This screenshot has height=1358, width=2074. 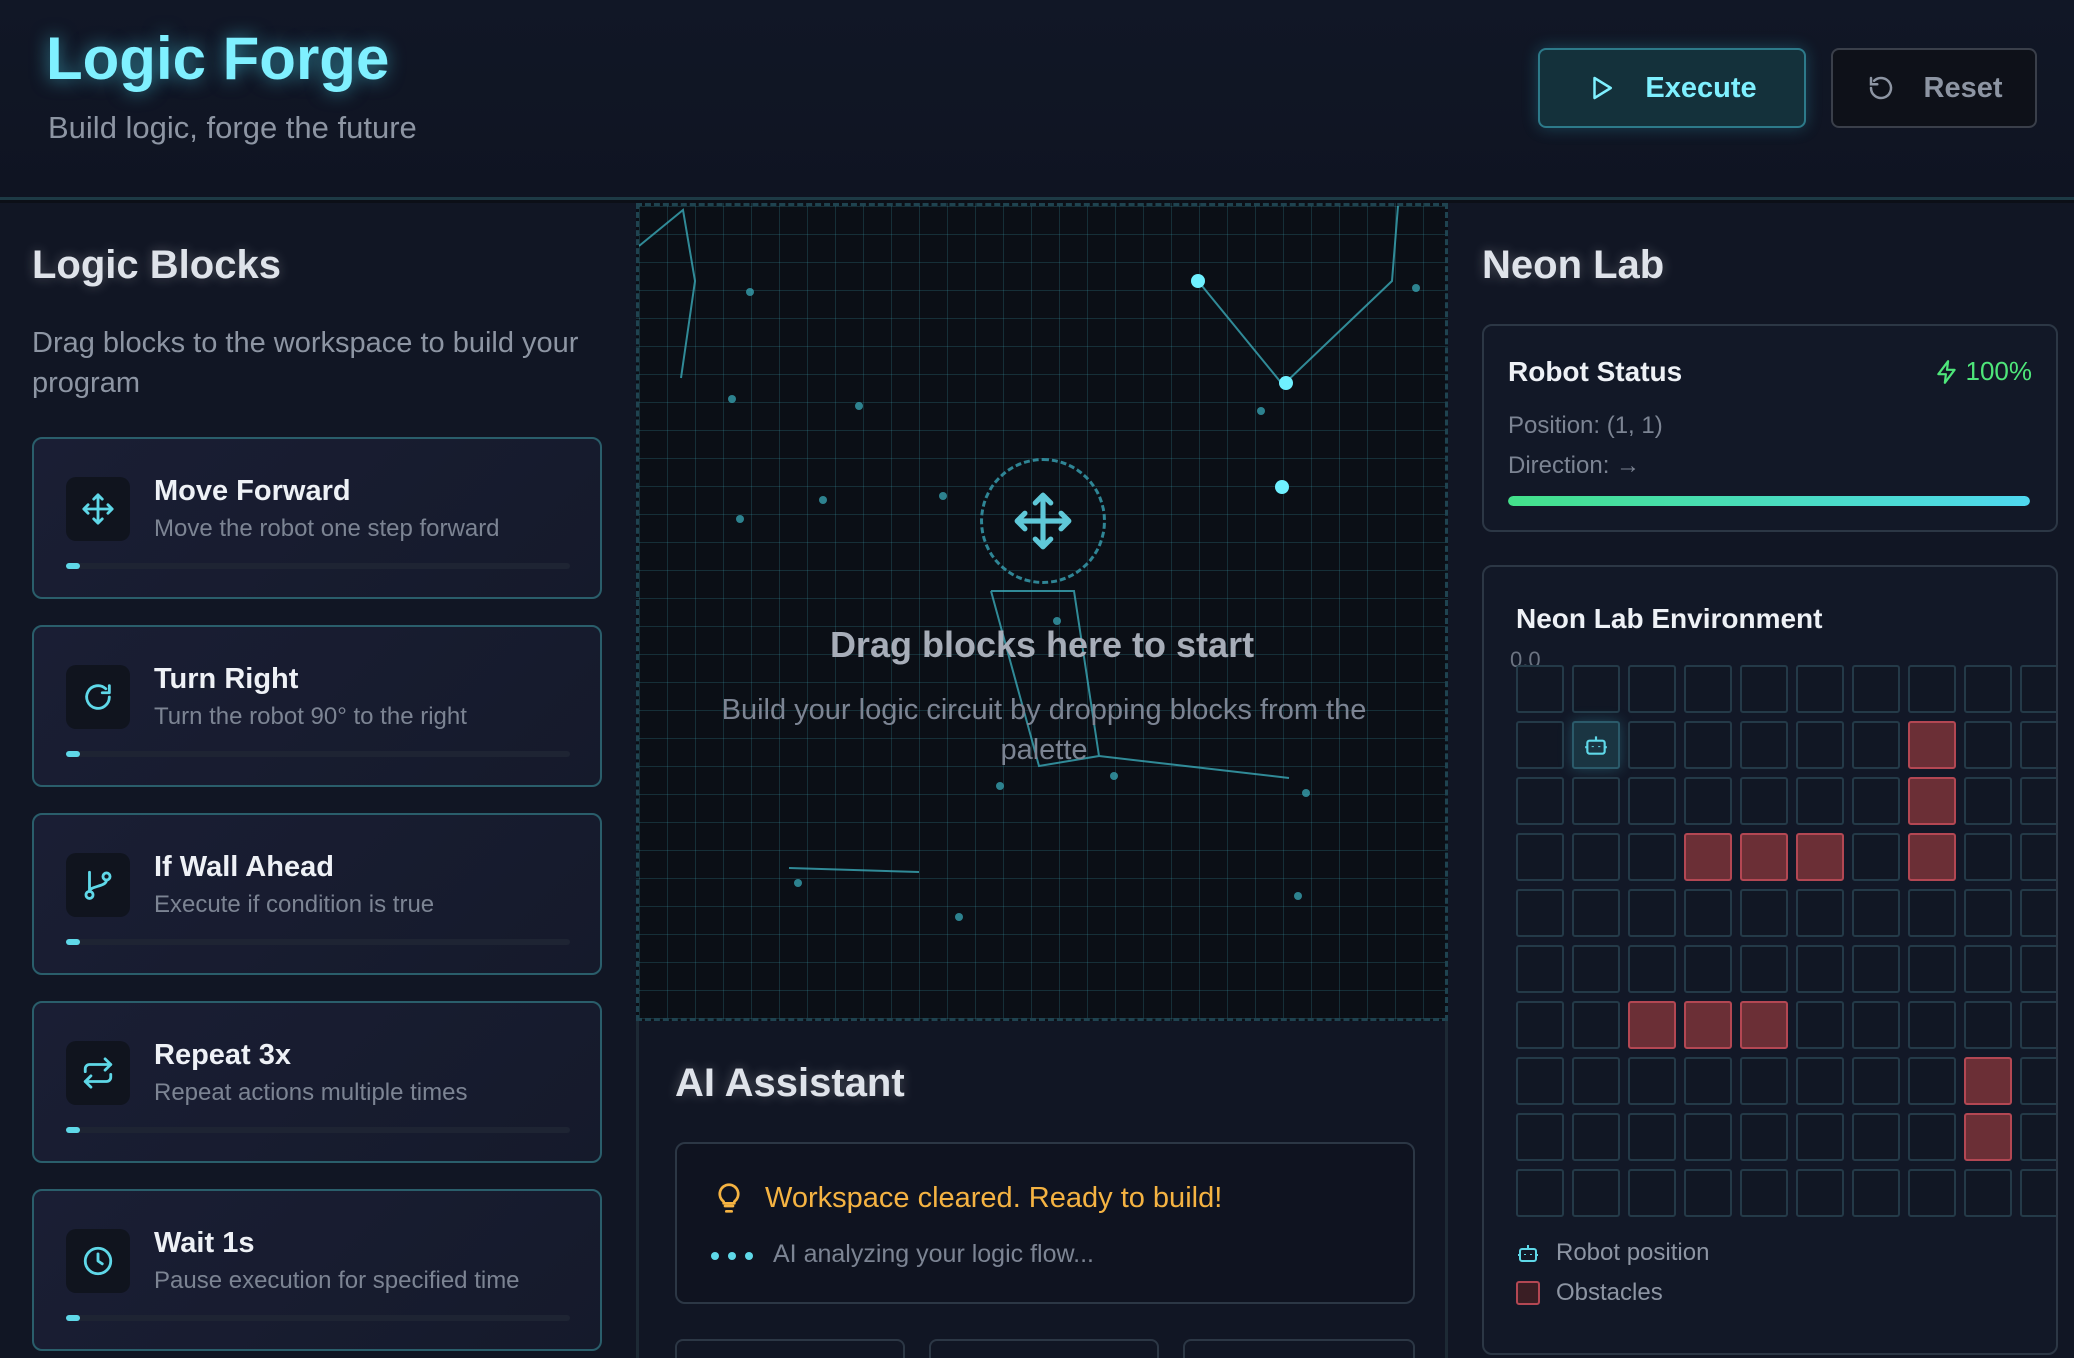 What do you see at coordinates (218, 58) in the screenshot?
I see `app-title: Logic Forge` at bounding box center [218, 58].